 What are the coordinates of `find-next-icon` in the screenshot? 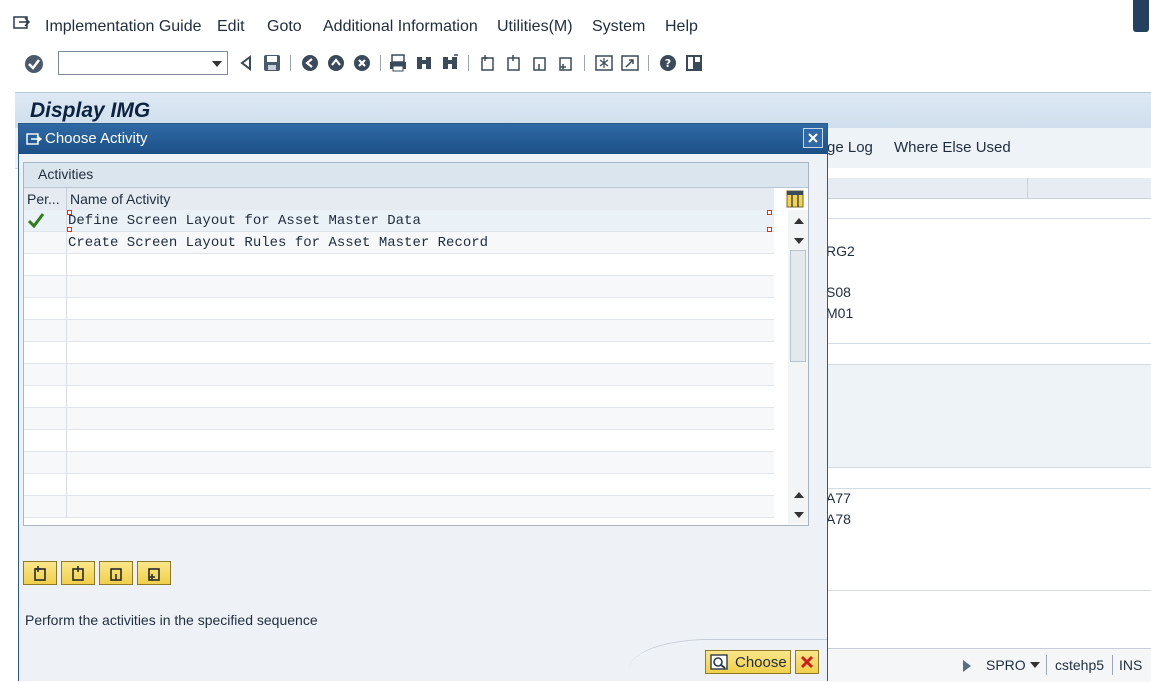 It's located at (450, 63).